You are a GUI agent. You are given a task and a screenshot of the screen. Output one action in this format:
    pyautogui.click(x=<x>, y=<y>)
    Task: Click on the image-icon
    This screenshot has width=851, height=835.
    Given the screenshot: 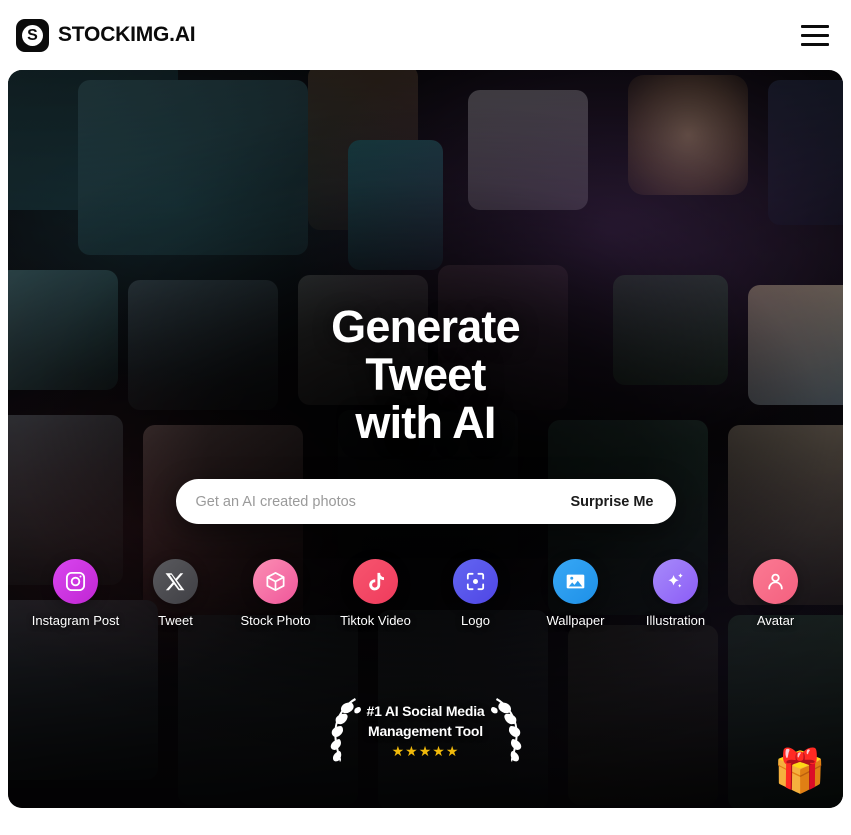 What is the action you would take?
    pyautogui.click(x=575, y=582)
    